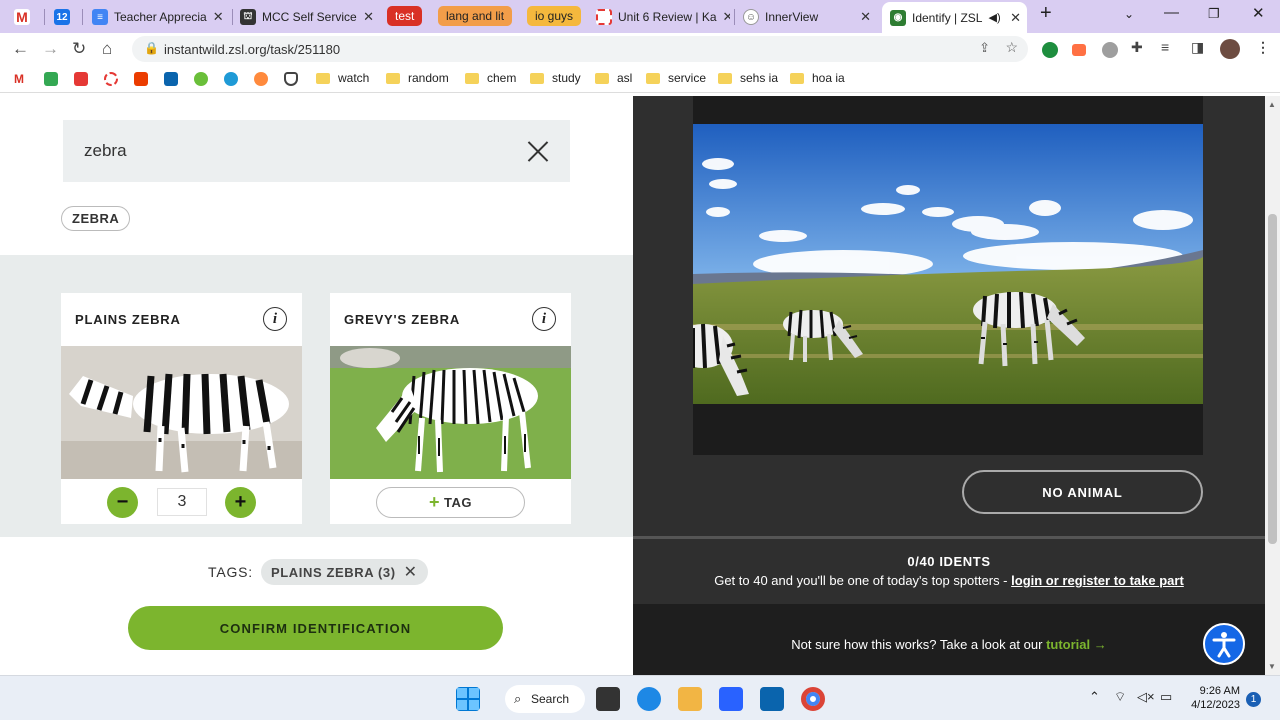  Describe the element at coordinates (731, 699) in the screenshot. I see `todo-icon` at that location.